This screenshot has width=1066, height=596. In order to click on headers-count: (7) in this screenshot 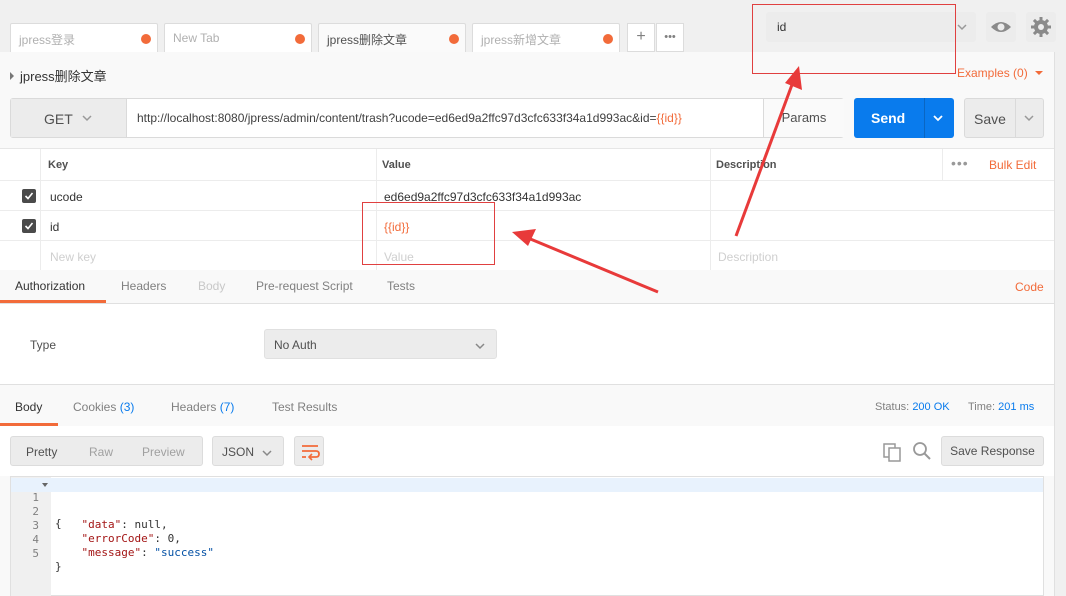, I will do `click(227, 407)`.